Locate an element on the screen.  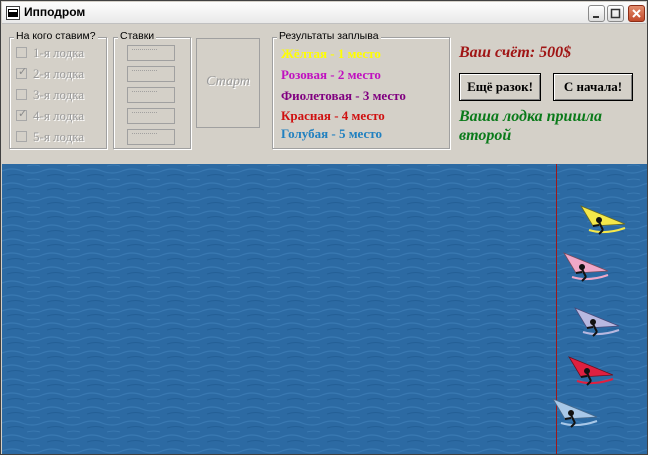
bet-on-title: На кого ставим? is located at coordinates (56, 36).